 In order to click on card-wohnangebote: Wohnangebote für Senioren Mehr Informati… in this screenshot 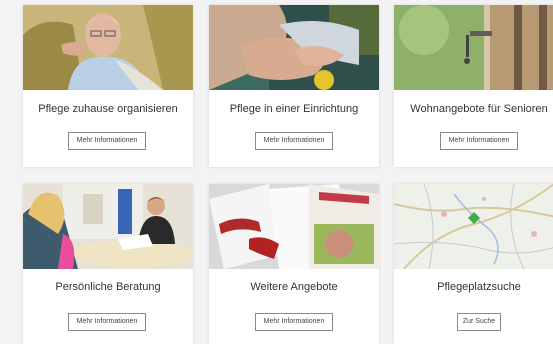, I will do `click(473, 86)`.